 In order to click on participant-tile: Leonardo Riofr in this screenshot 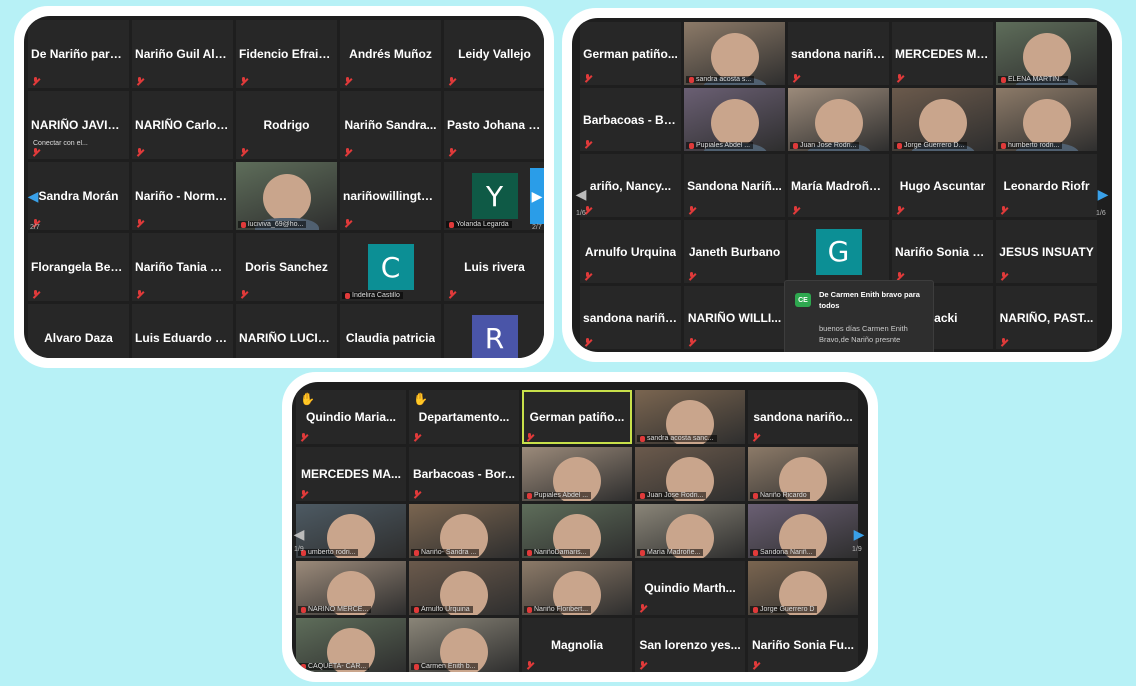, I will do `click(1046, 185)`.